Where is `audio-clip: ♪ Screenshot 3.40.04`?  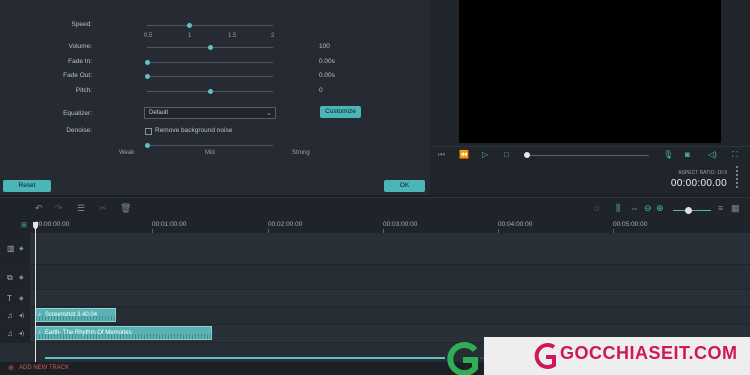 audio-clip: ♪ Screenshot 3.40.04 is located at coordinates (75, 315).